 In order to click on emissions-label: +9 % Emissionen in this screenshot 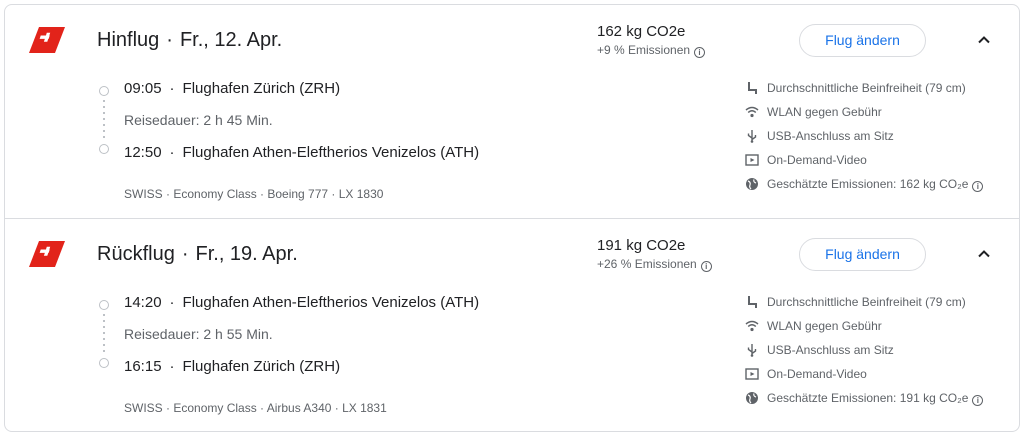, I will do `click(644, 50)`.